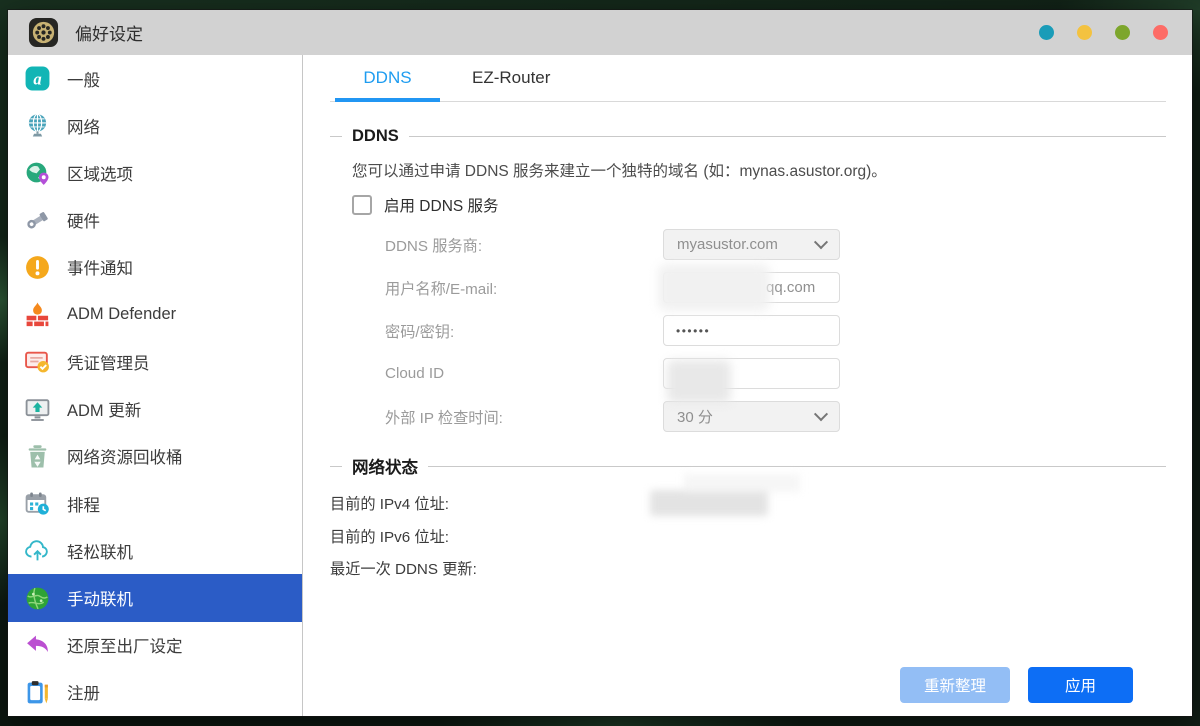  What do you see at coordinates (362, 205) in the screenshot?
I see `enable-ddns-checkbox` at bounding box center [362, 205].